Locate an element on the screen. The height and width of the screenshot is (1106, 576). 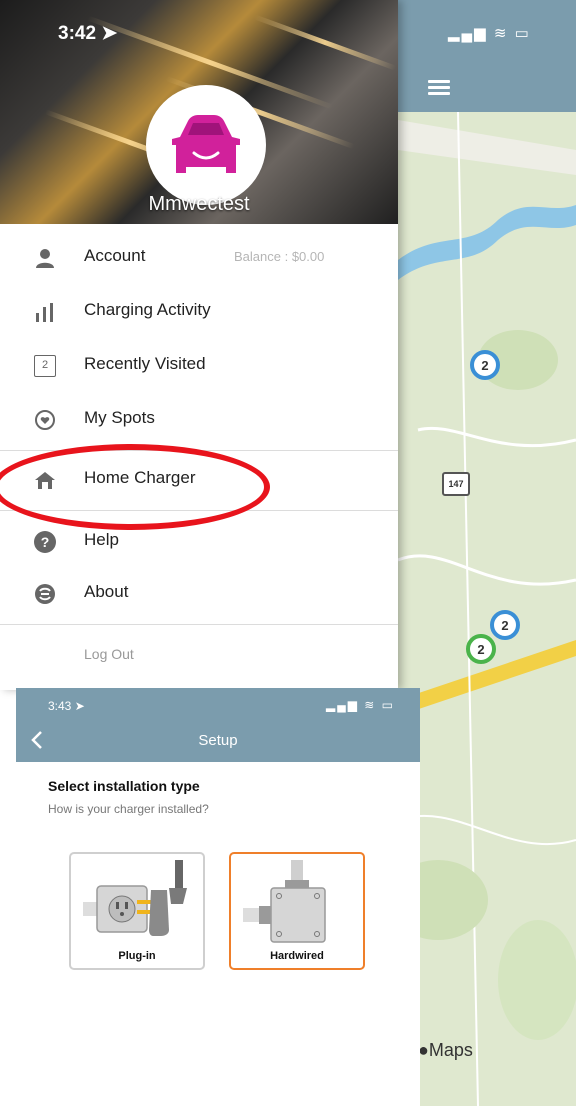
menu-item-label: My Spots is located at coordinates (119, 417).